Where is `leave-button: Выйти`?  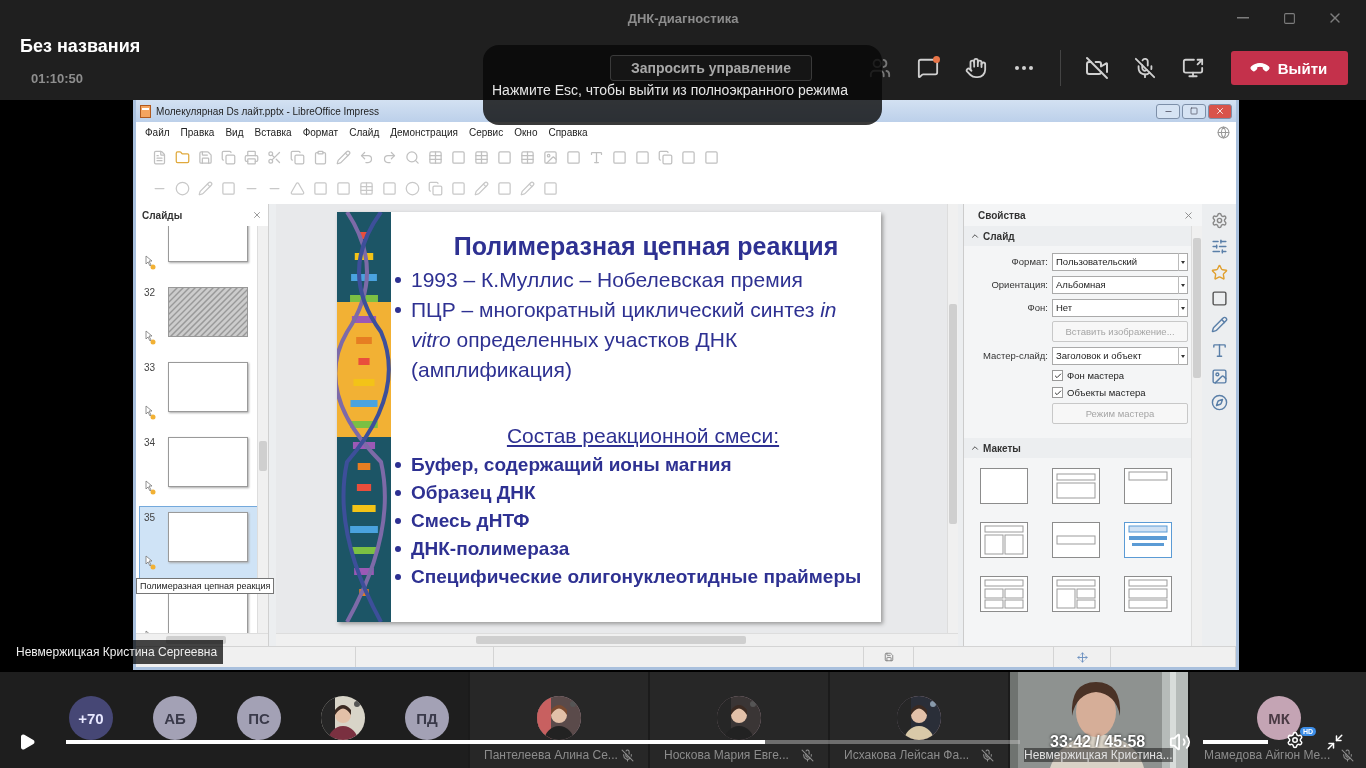 leave-button: Выйти is located at coordinates (1289, 68).